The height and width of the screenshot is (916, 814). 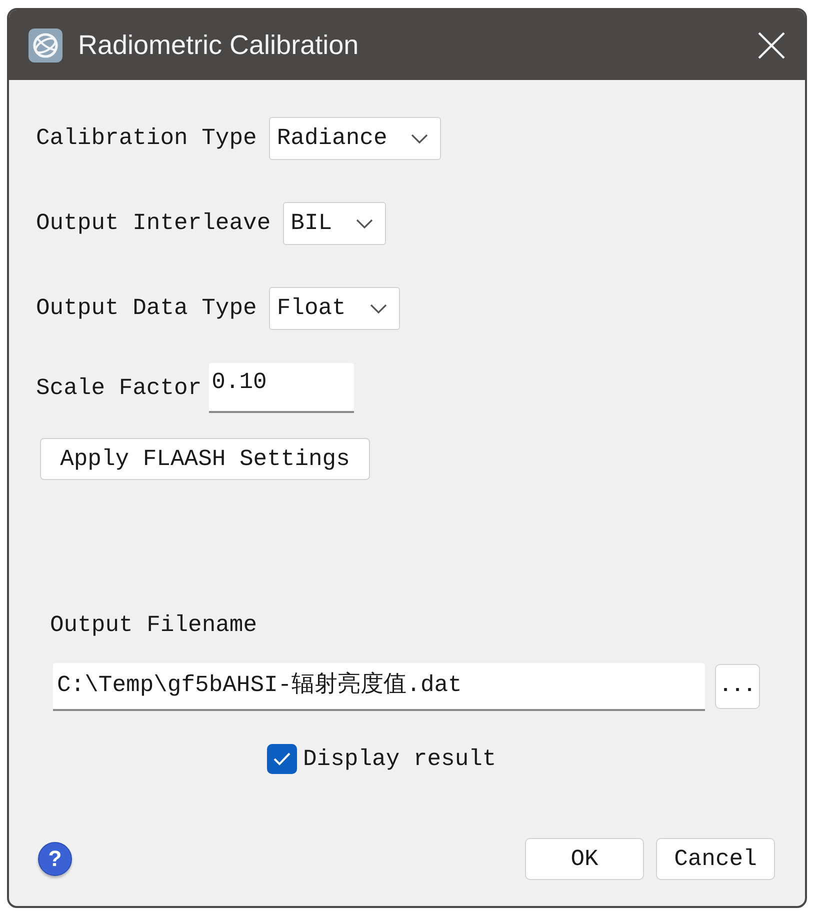 I want to click on globe-icon, so click(x=45, y=45).